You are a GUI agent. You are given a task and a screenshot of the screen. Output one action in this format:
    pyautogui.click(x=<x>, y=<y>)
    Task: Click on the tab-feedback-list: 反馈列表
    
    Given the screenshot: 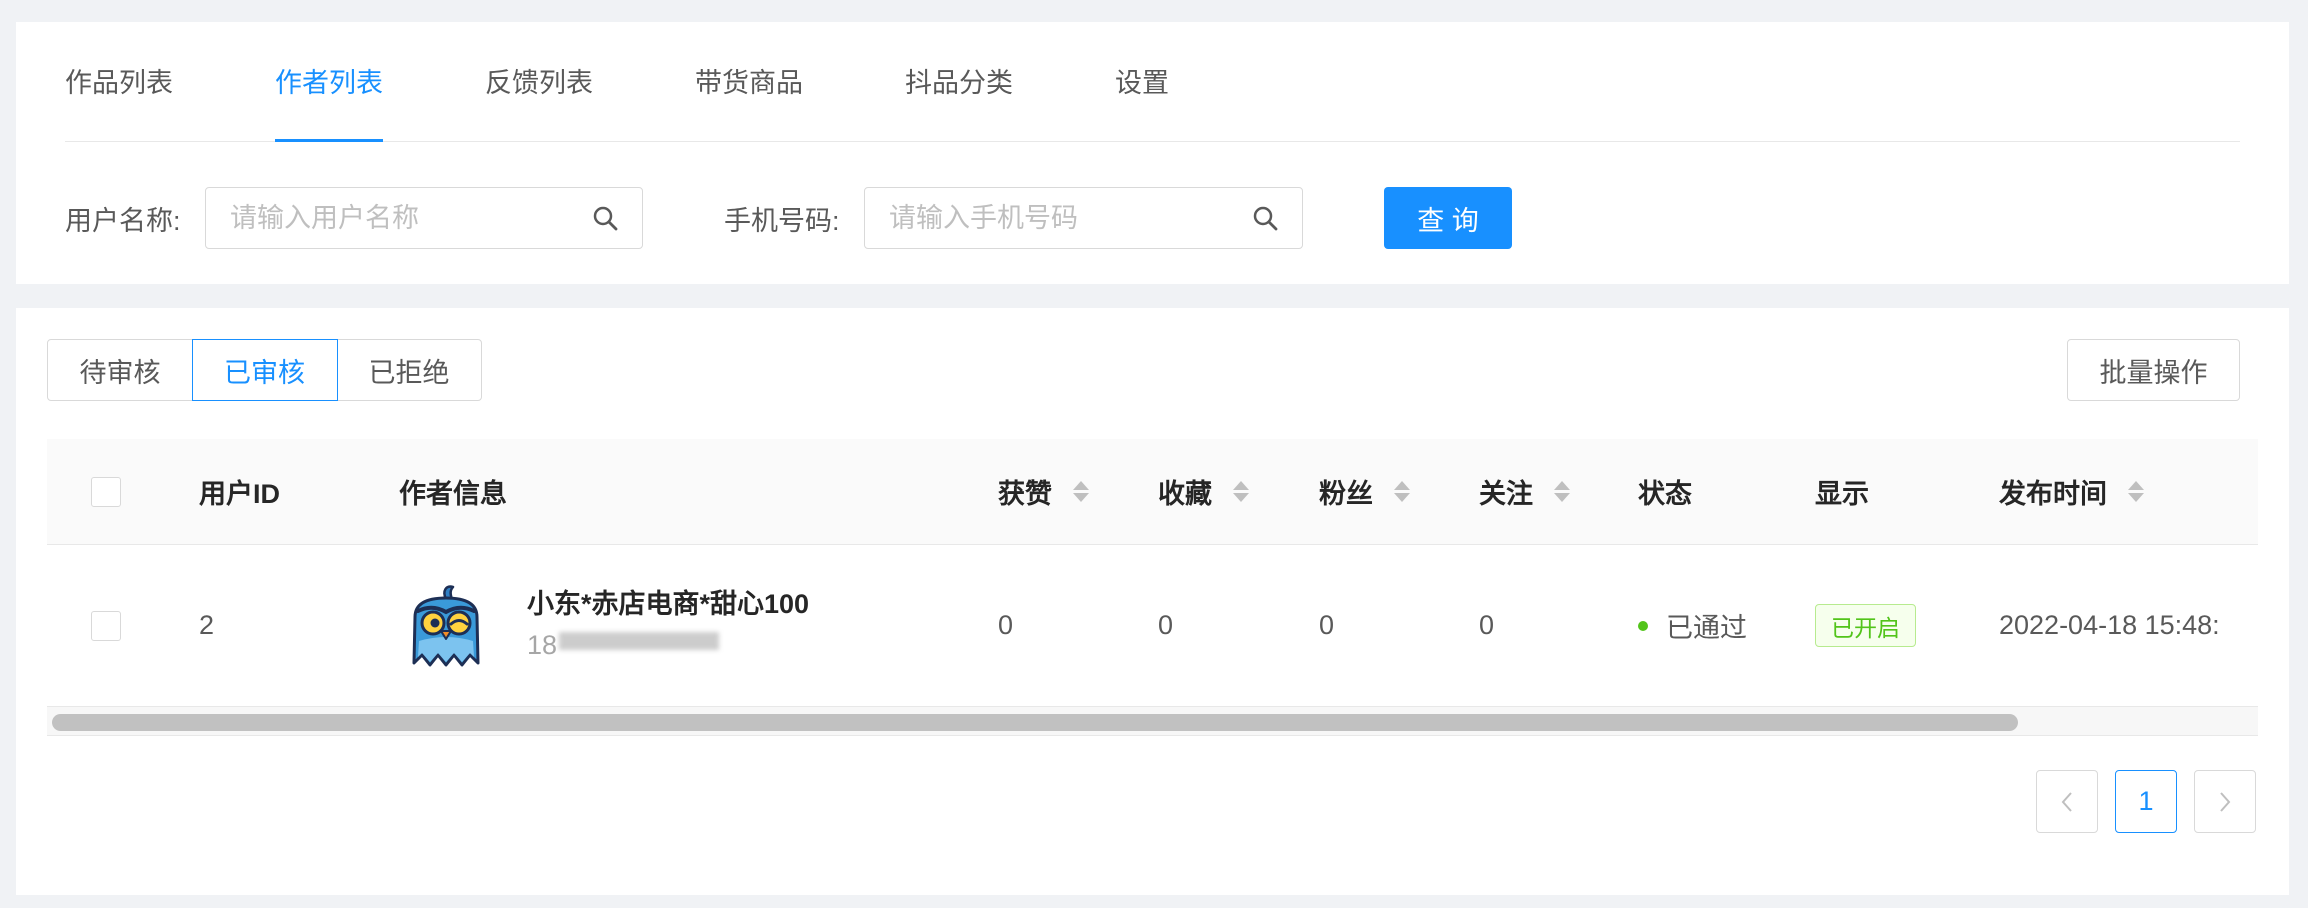 What is the action you would take?
    pyautogui.click(x=539, y=82)
    